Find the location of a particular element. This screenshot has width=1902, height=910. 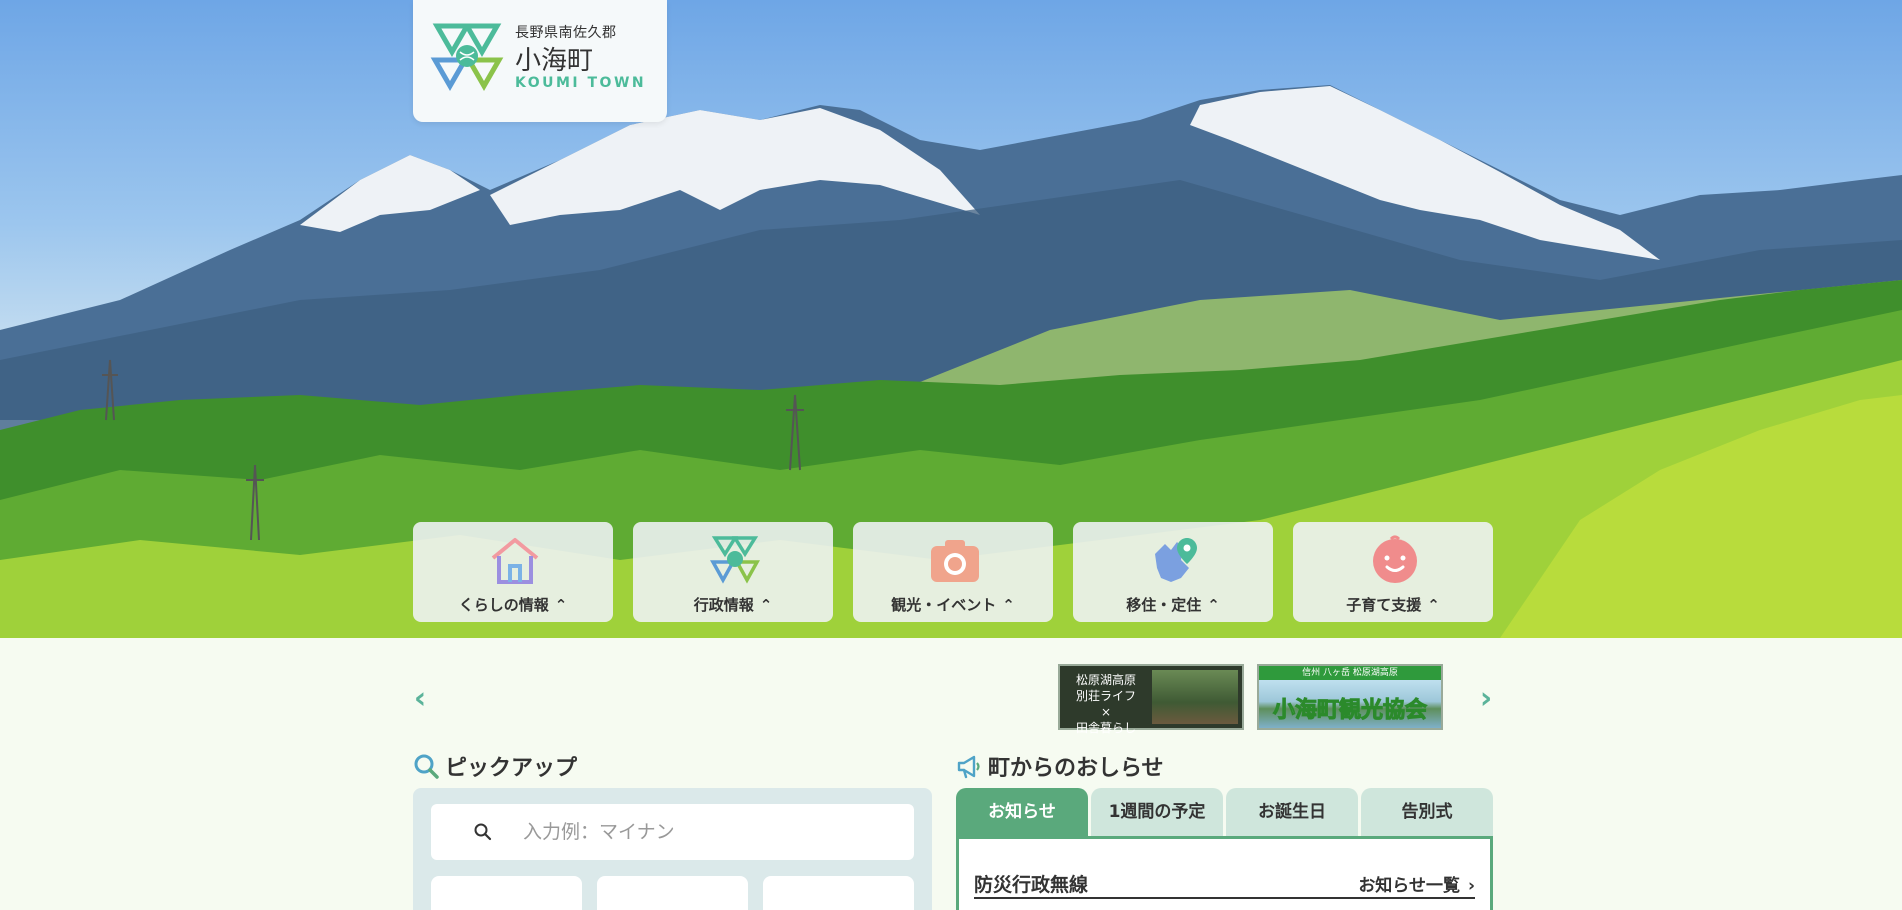

pickup-panel is located at coordinates (672, 849).